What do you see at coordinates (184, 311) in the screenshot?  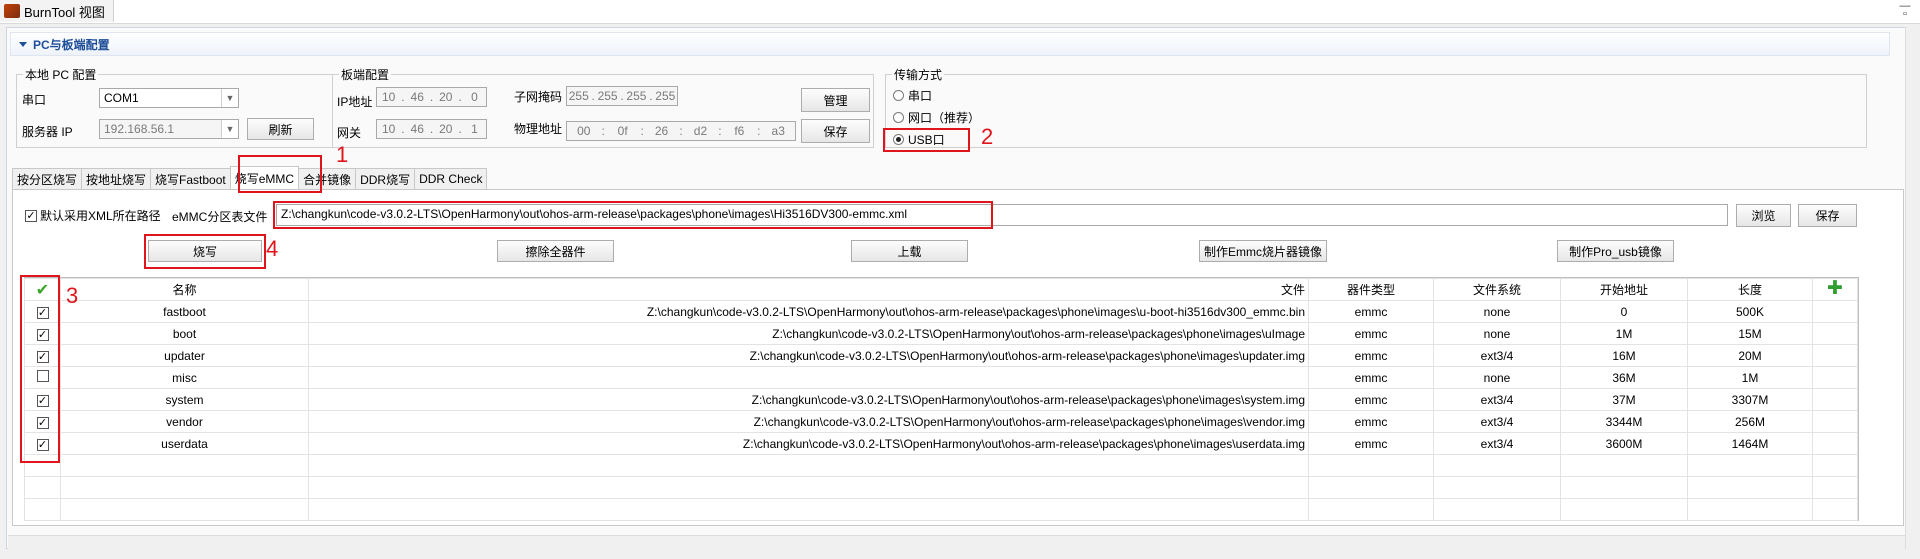 I see `cell-name: fastboot` at bounding box center [184, 311].